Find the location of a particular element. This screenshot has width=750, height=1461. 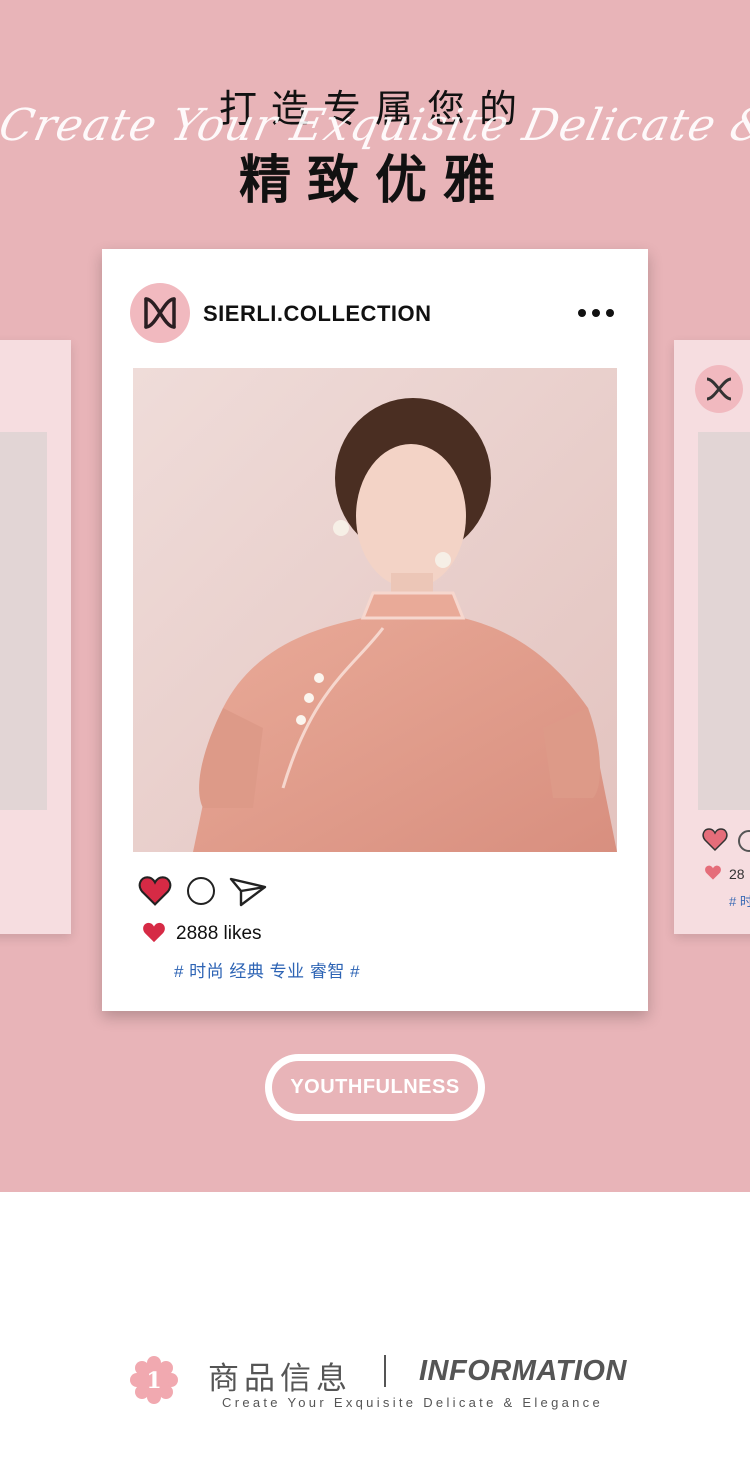

info-title-en: INFORMATION is located at coordinates (523, 1371).